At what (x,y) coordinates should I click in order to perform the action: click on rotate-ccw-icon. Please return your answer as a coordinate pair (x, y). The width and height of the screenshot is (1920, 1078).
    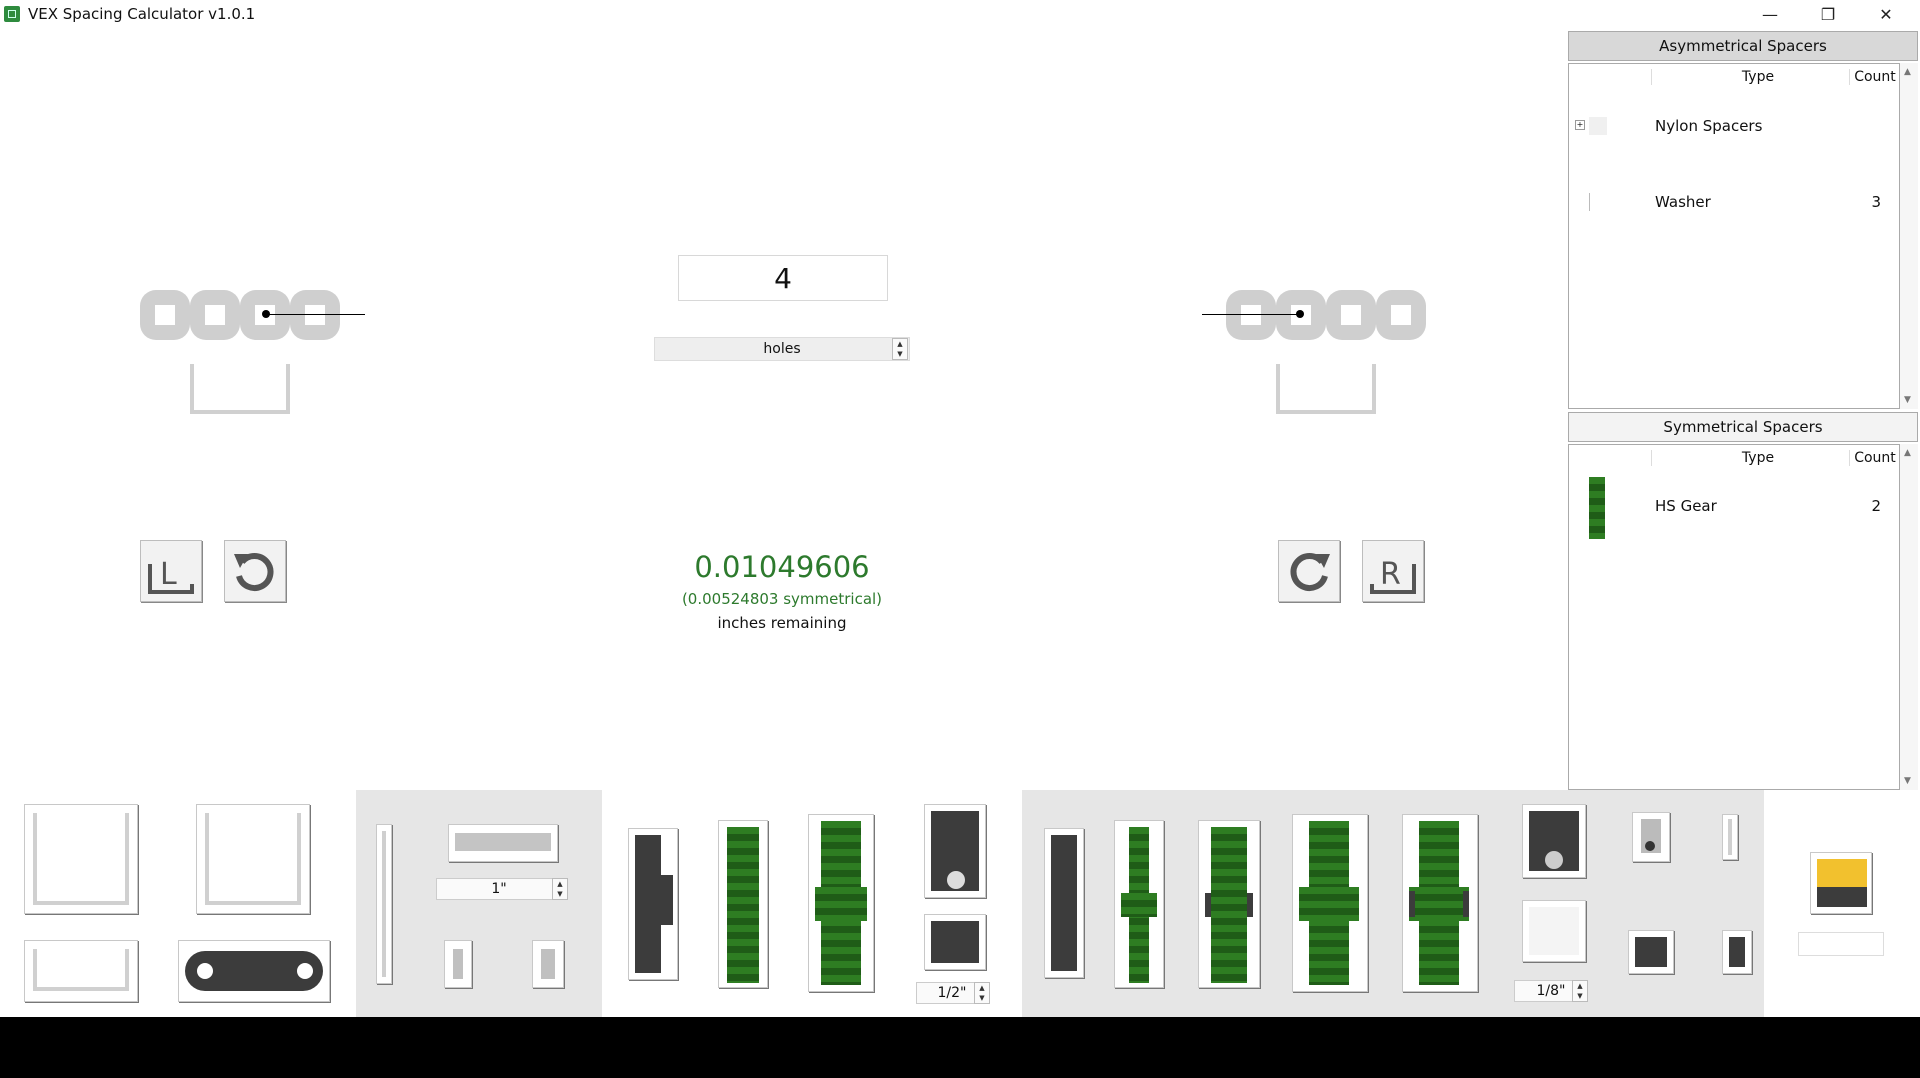
    Looking at the image, I should click on (254, 572).